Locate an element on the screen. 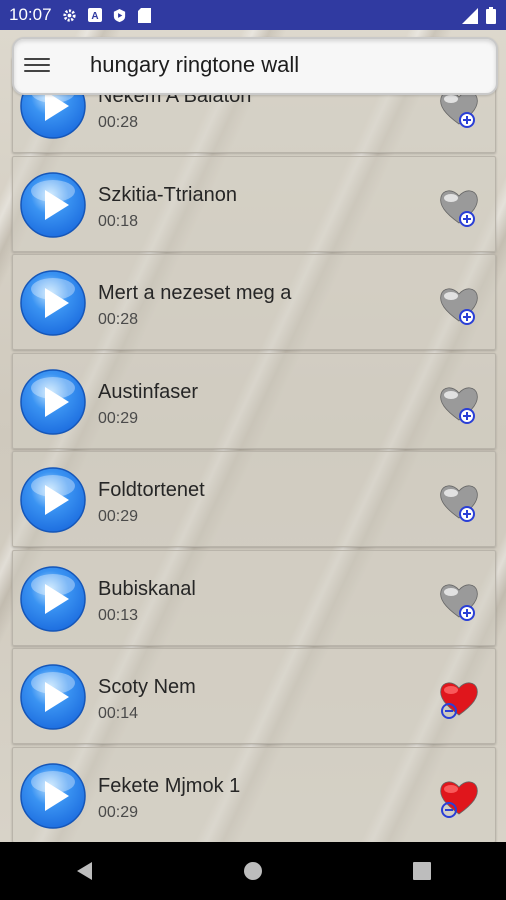  track-duration: 00:14 is located at coordinates (118, 713).